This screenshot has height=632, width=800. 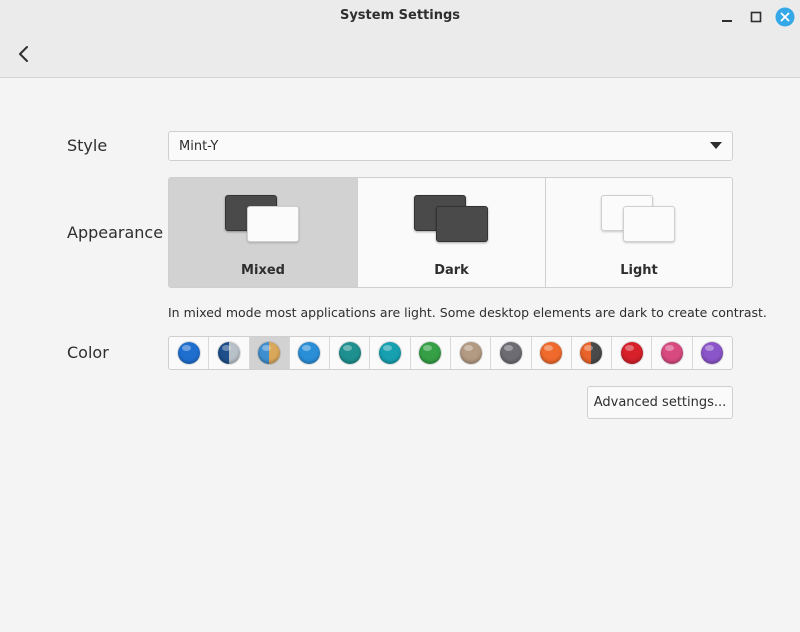 I want to click on appearance-selector: Mixed Dark Light, so click(x=450, y=232).